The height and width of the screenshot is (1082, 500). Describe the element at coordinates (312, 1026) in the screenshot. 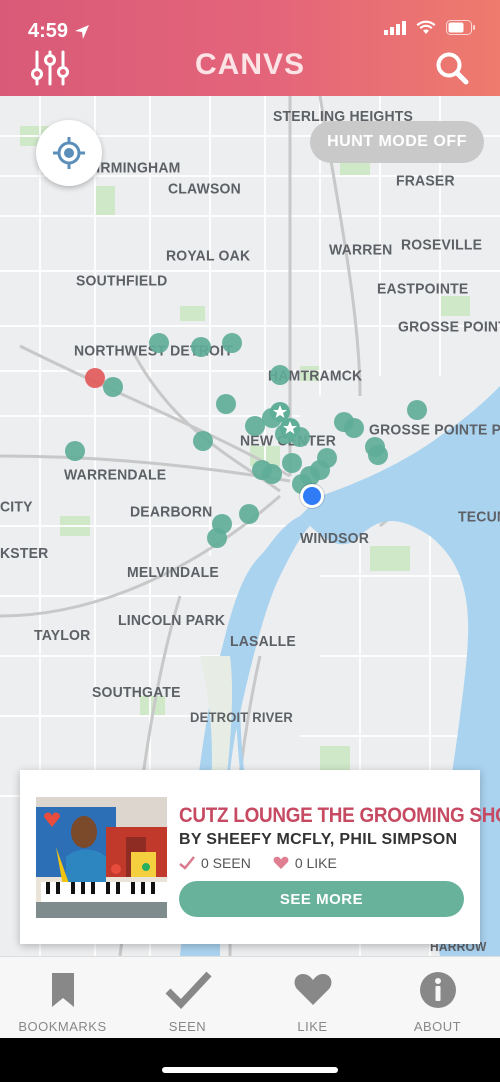

I see `nav-like-label: LIKE` at that location.